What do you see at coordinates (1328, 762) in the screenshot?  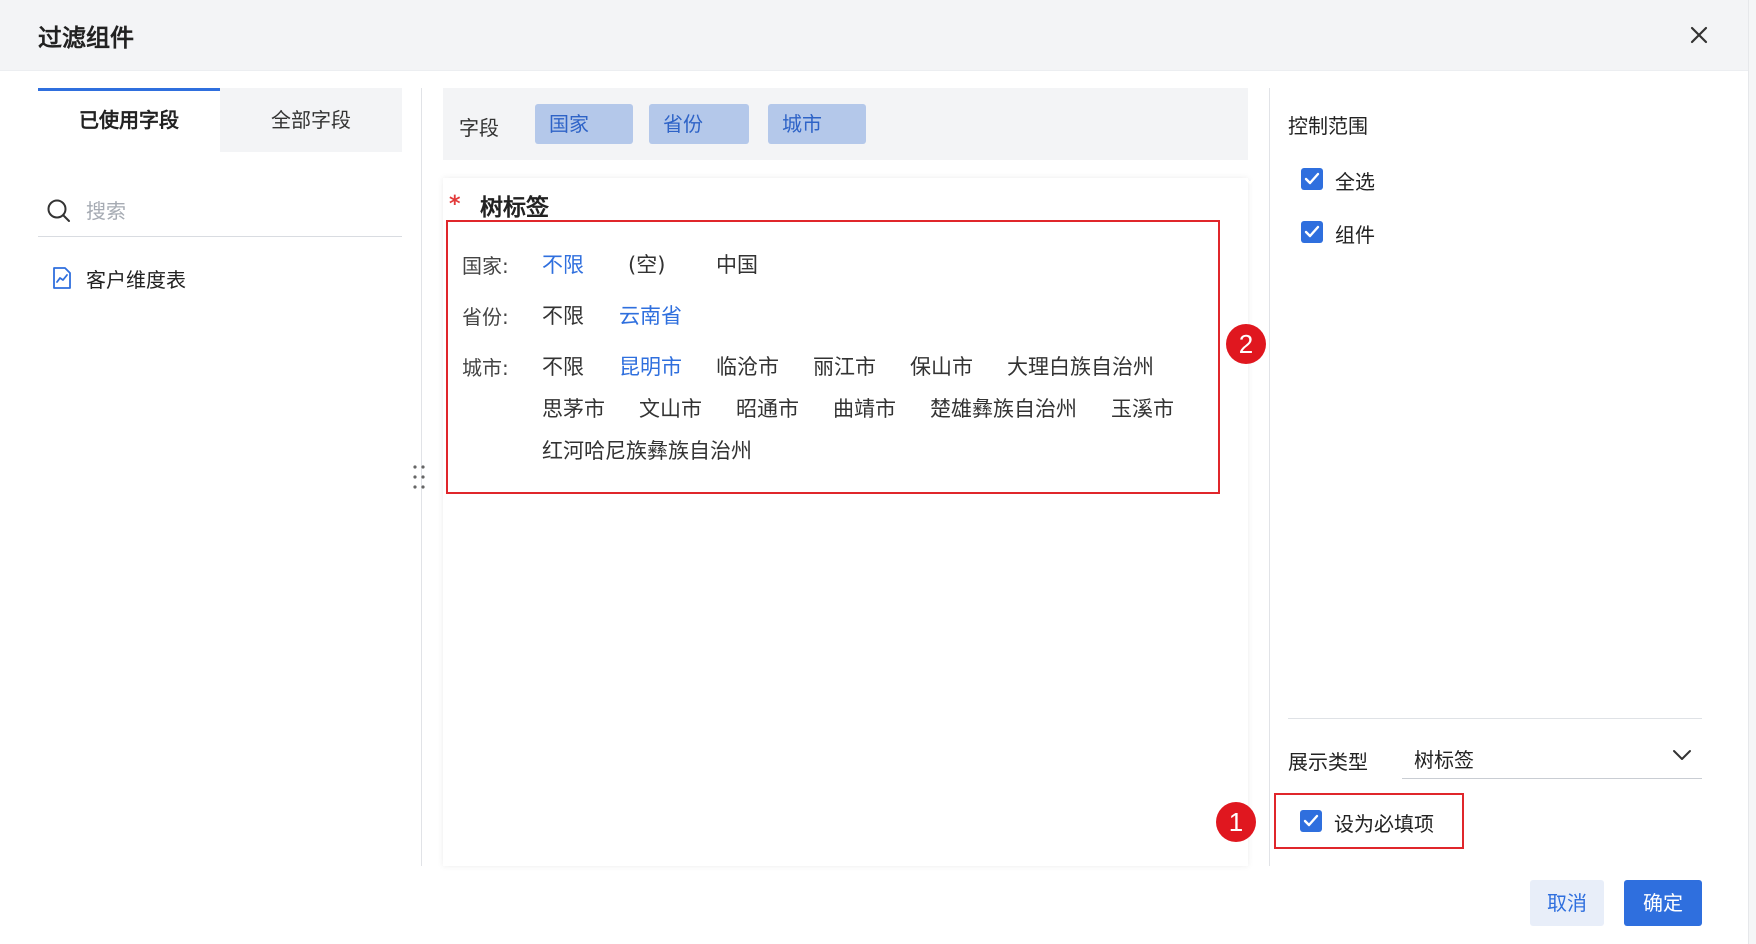 I see `display-type-label: 展示类型` at bounding box center [1328, 762].